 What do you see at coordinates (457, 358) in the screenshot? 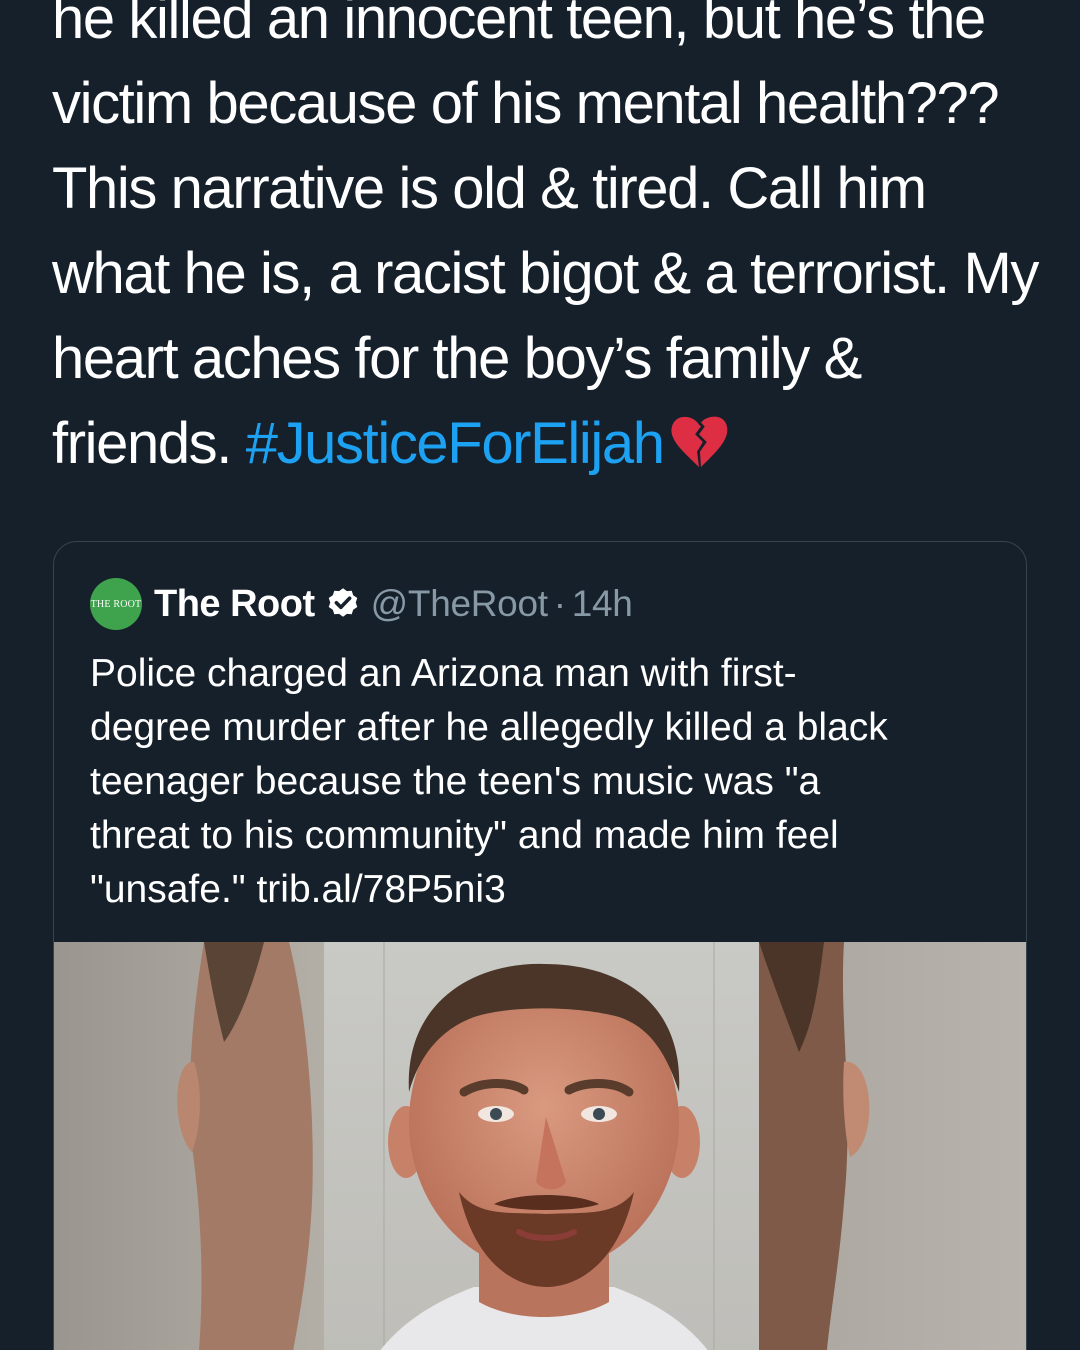
I see `tweet-text-line: heart aches for the boy’s family &` at bounding box center [457, 358].